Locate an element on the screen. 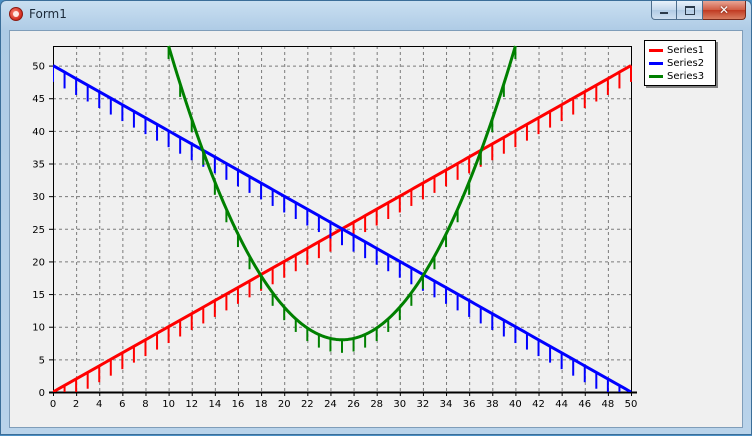  legend-item: Series1 is located at coordinates (680, 50).